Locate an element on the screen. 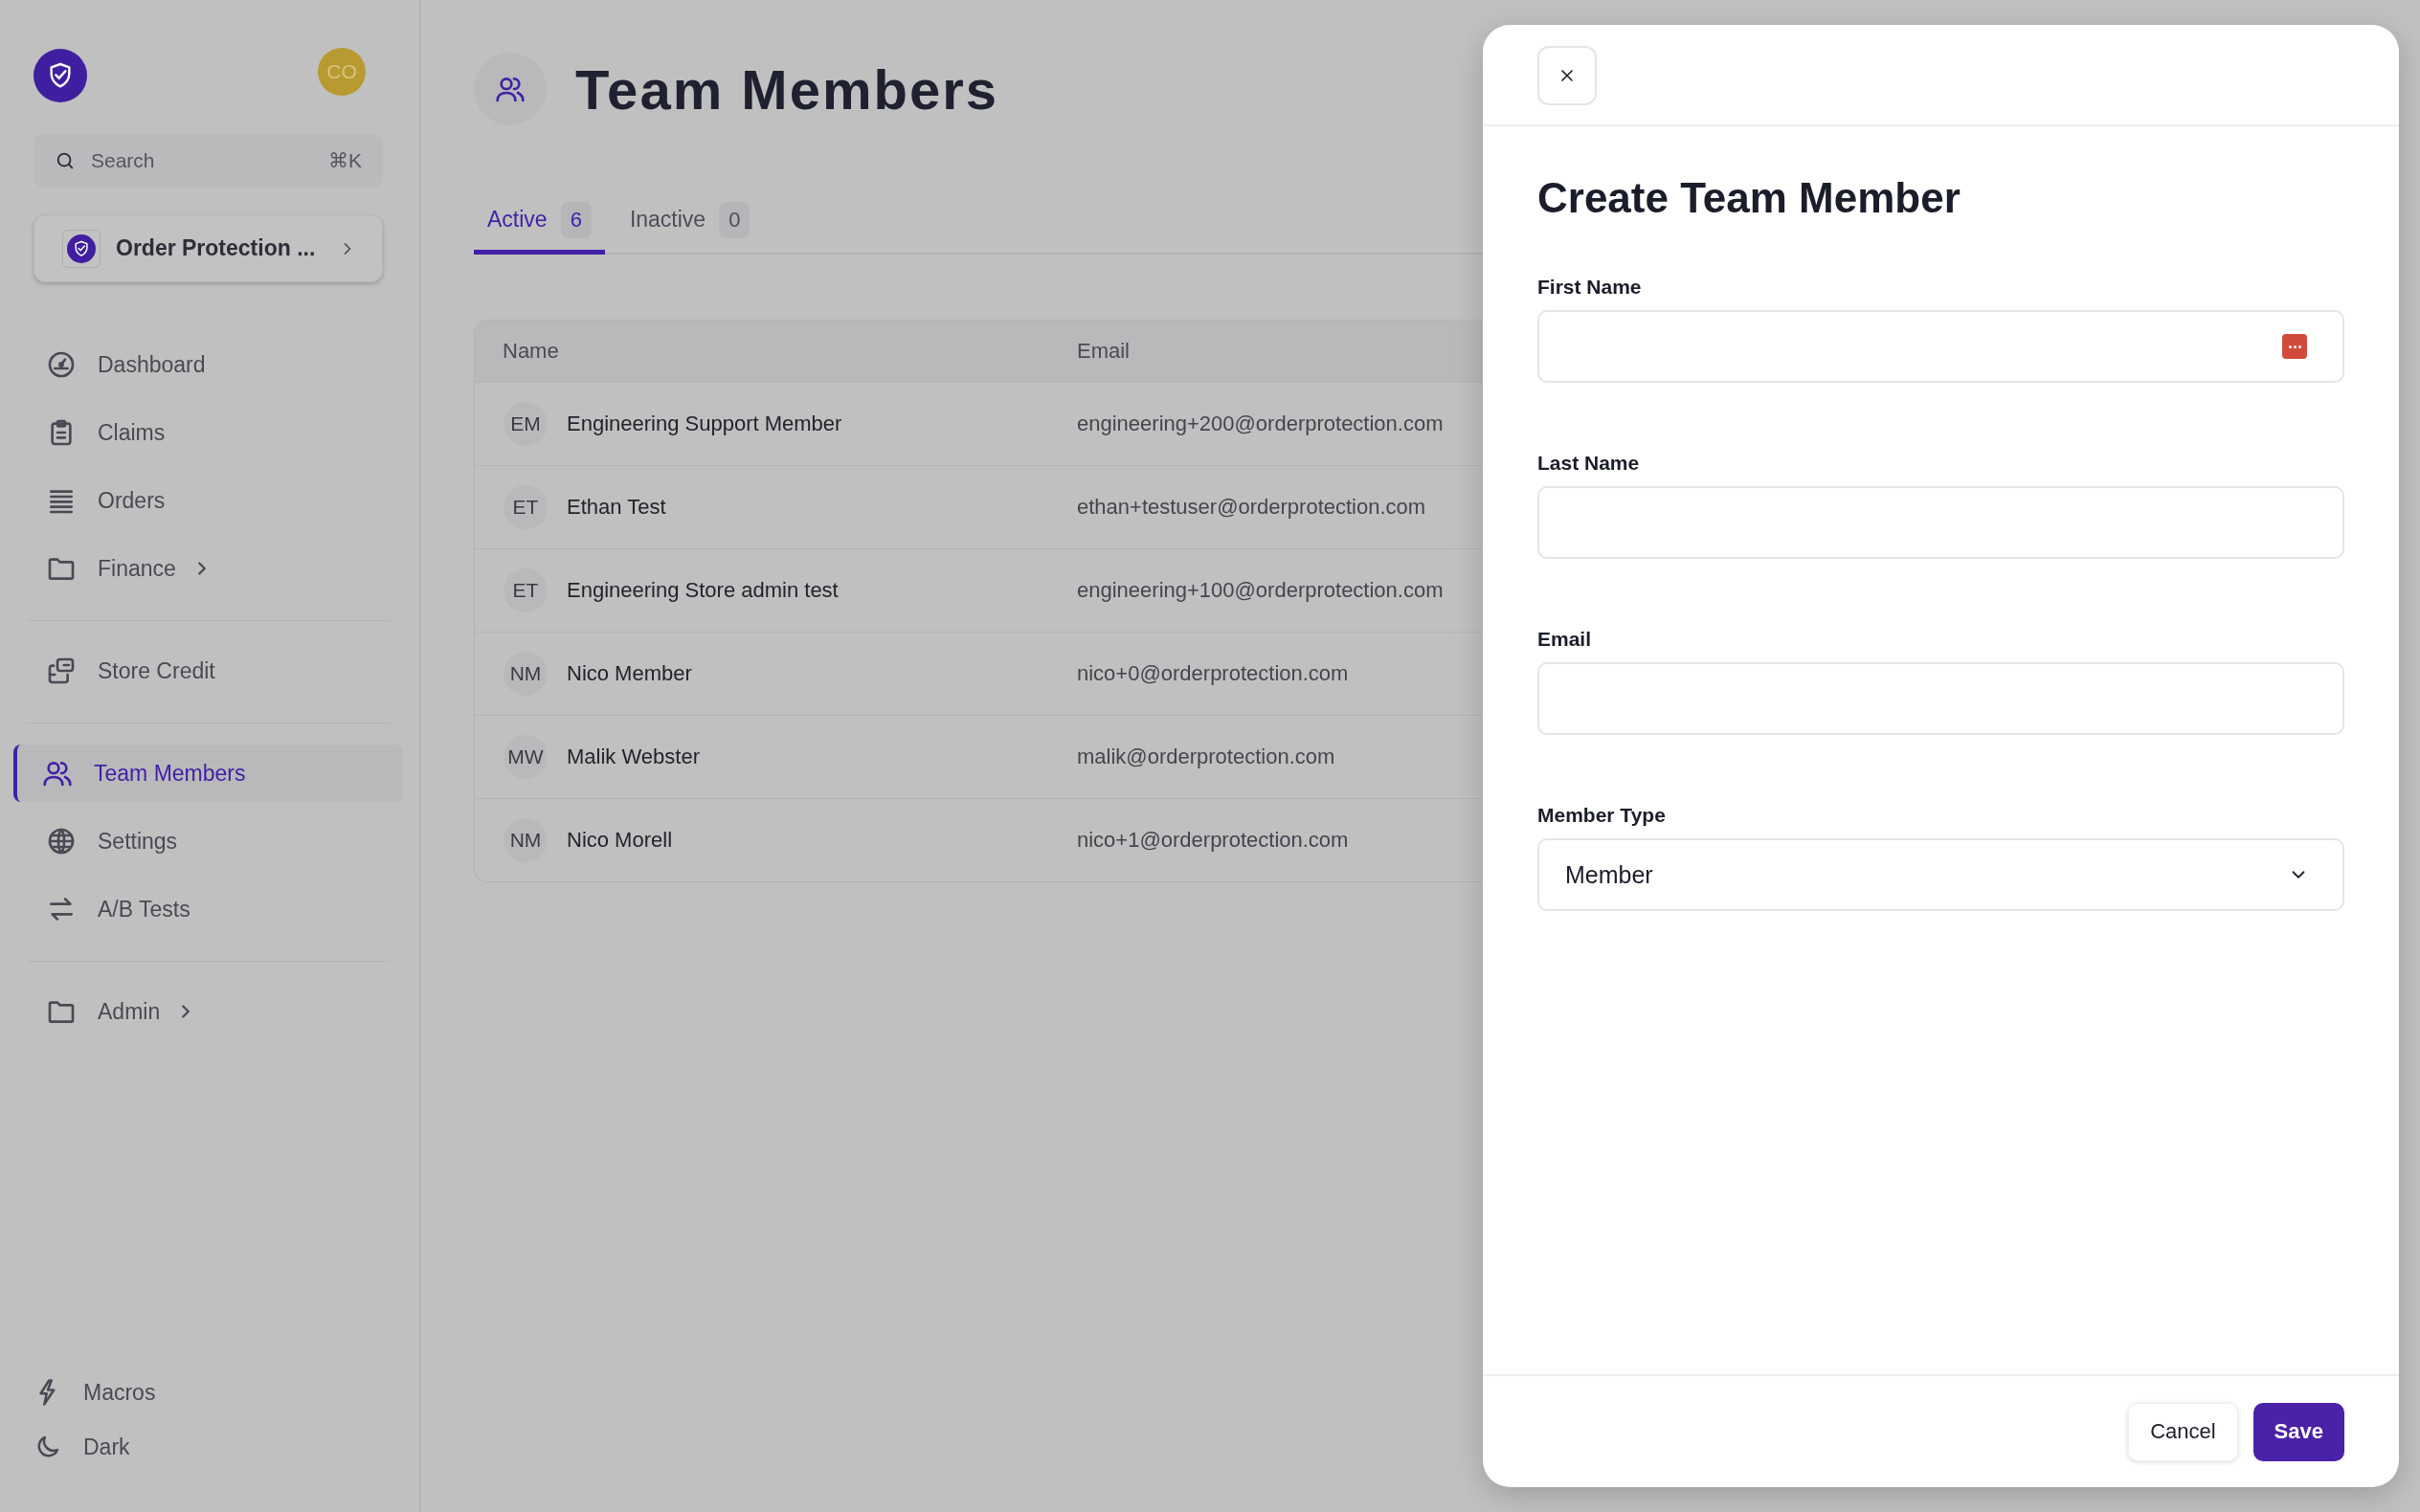  search-icon is located at coordinates (65, 160).